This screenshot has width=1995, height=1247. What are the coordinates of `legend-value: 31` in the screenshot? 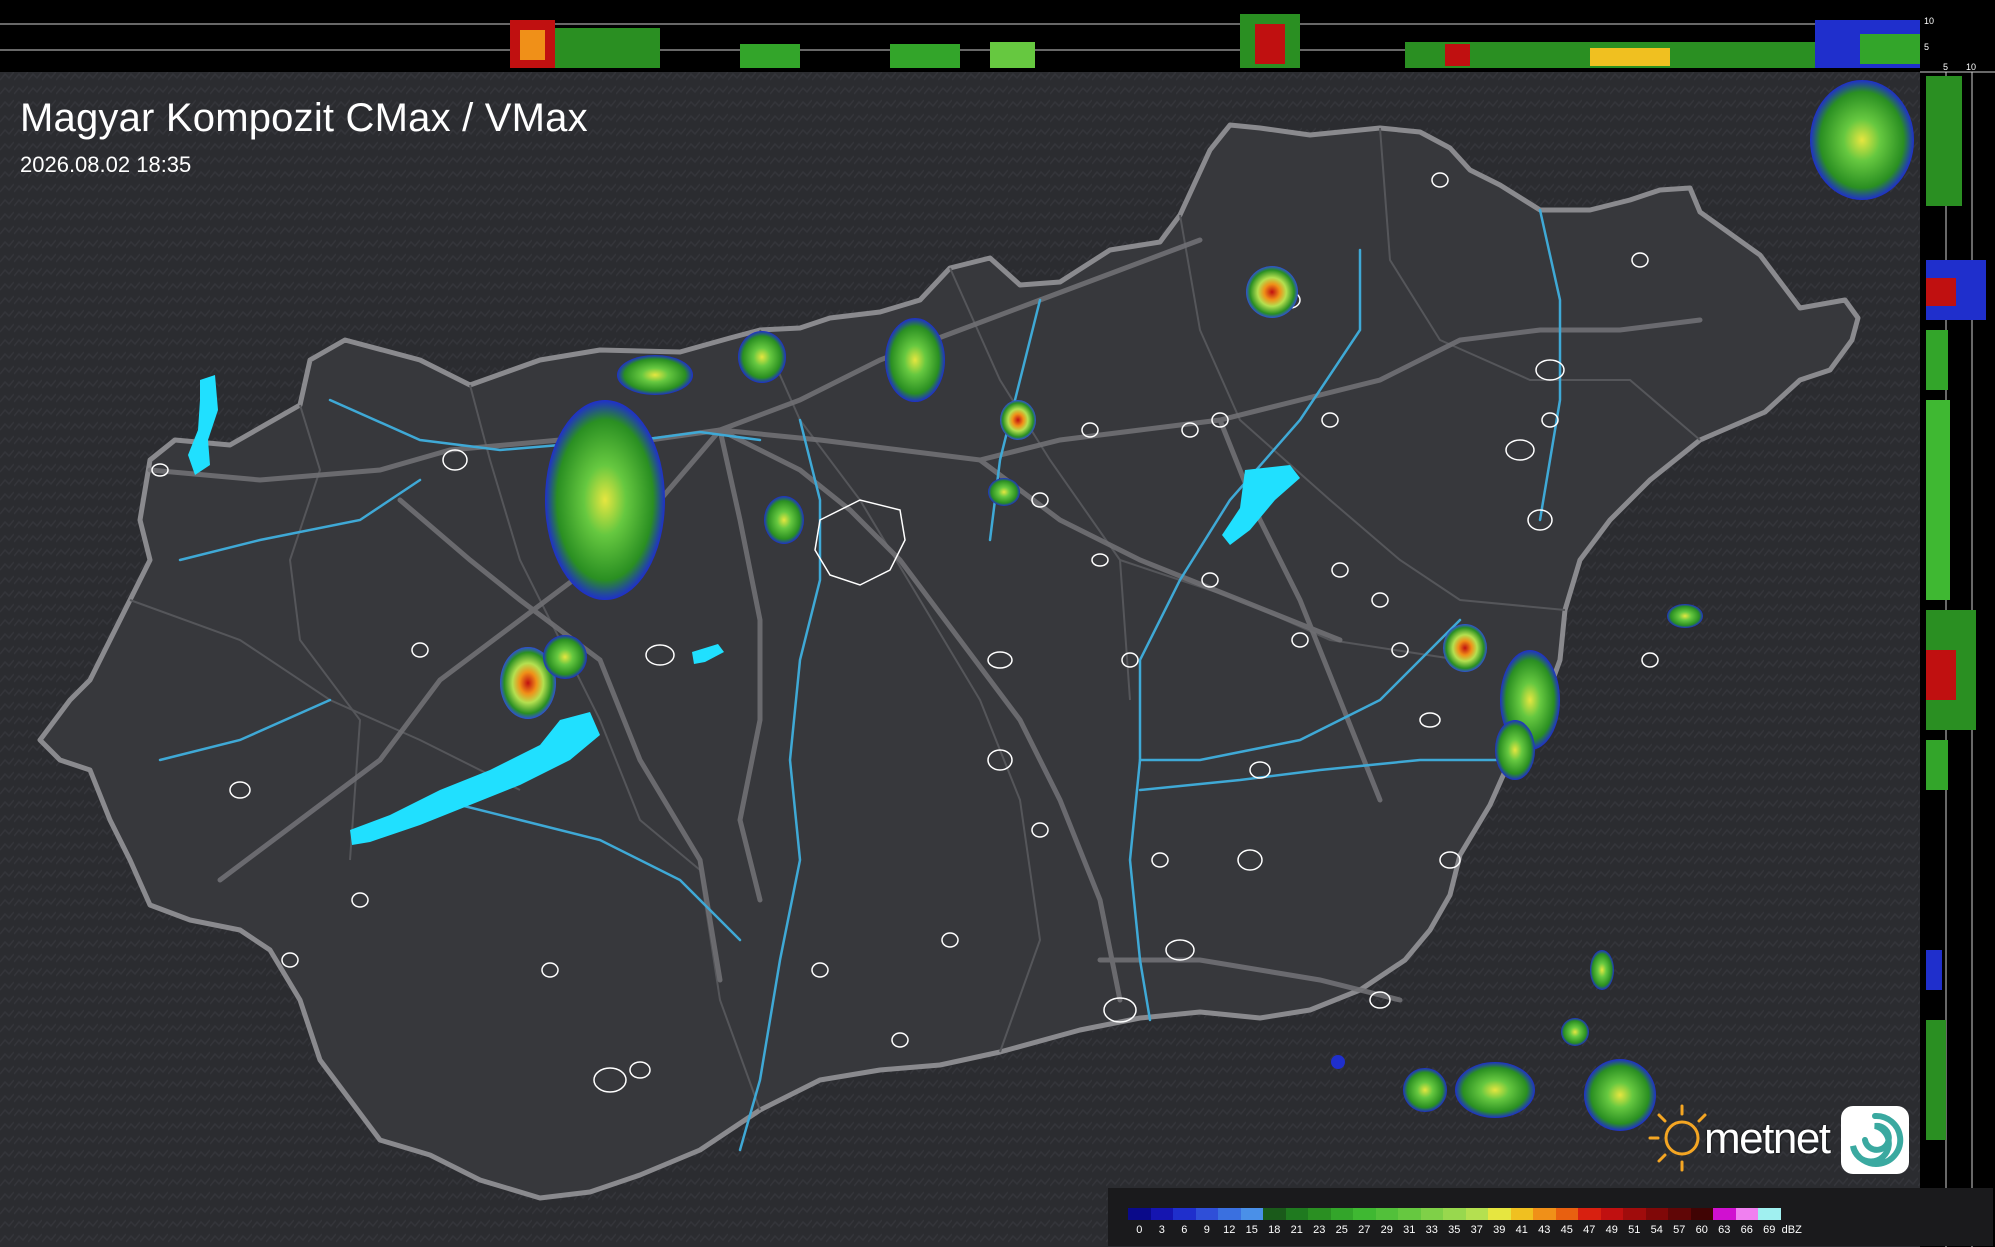 It's located at (1409, 1230).